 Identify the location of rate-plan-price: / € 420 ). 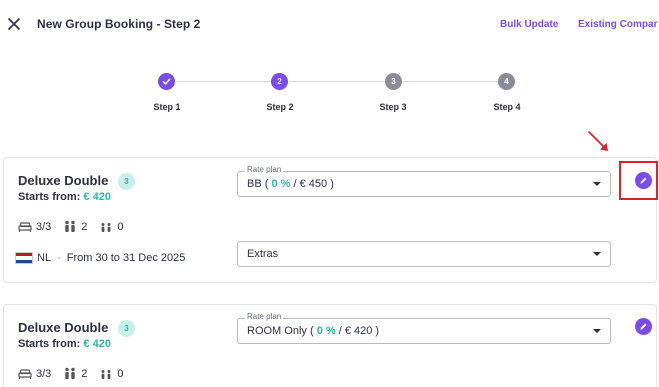
(359, 331).